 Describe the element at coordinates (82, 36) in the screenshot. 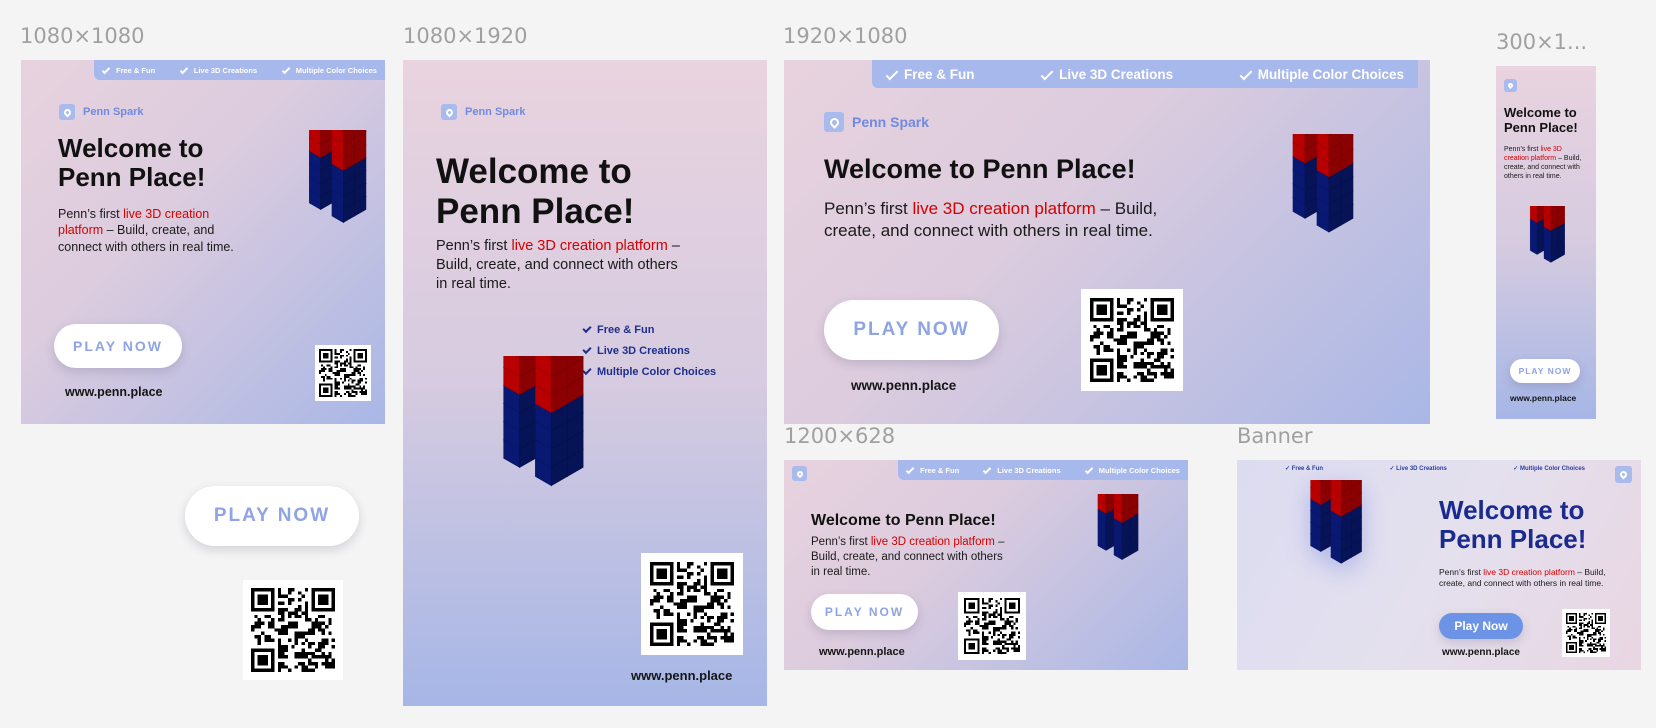

I see `frame-label-square: 1080×1080` at that location.